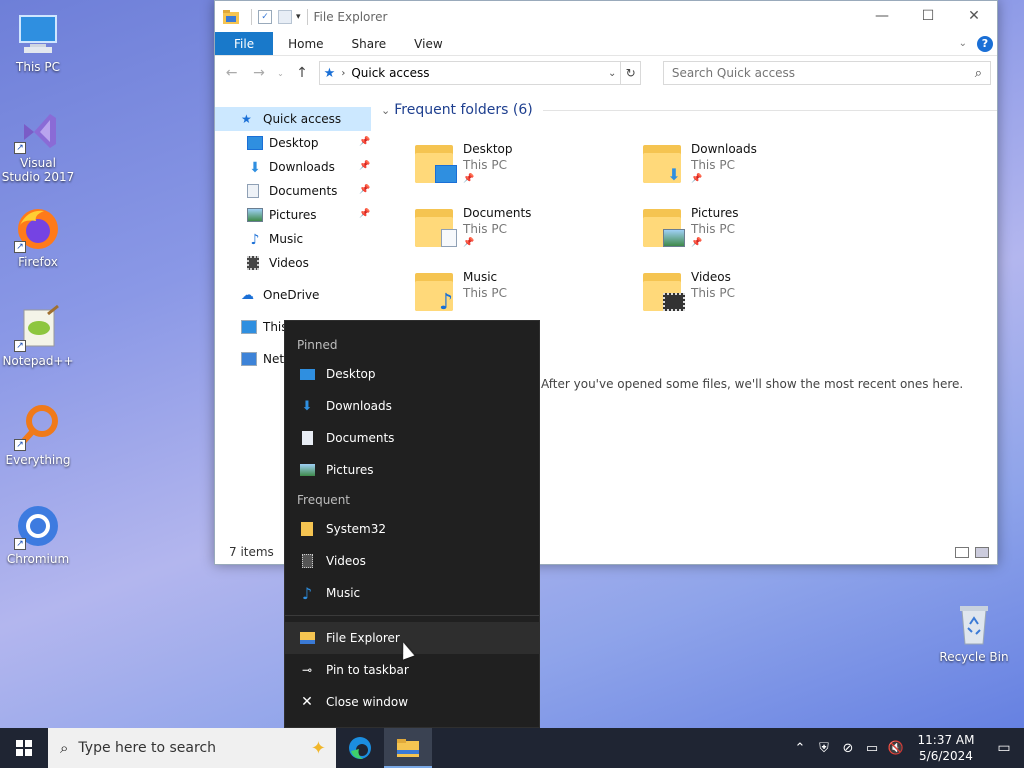 This screenshot has height=768, width=1024. I want to click on close-icon: ✕, so click(307, 702).